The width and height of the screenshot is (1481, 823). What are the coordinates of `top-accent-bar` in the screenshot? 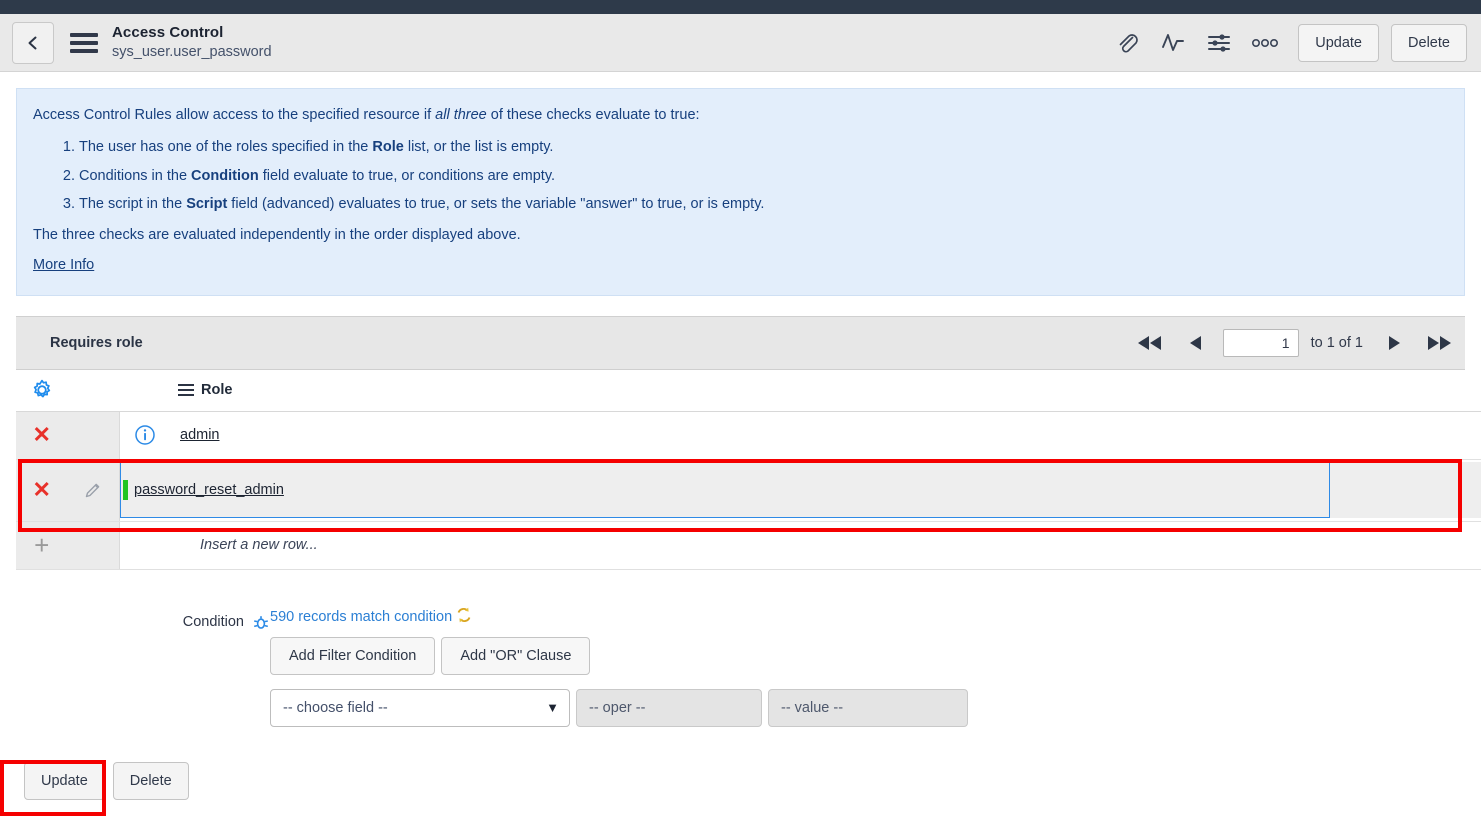 It's located at (740, 7).